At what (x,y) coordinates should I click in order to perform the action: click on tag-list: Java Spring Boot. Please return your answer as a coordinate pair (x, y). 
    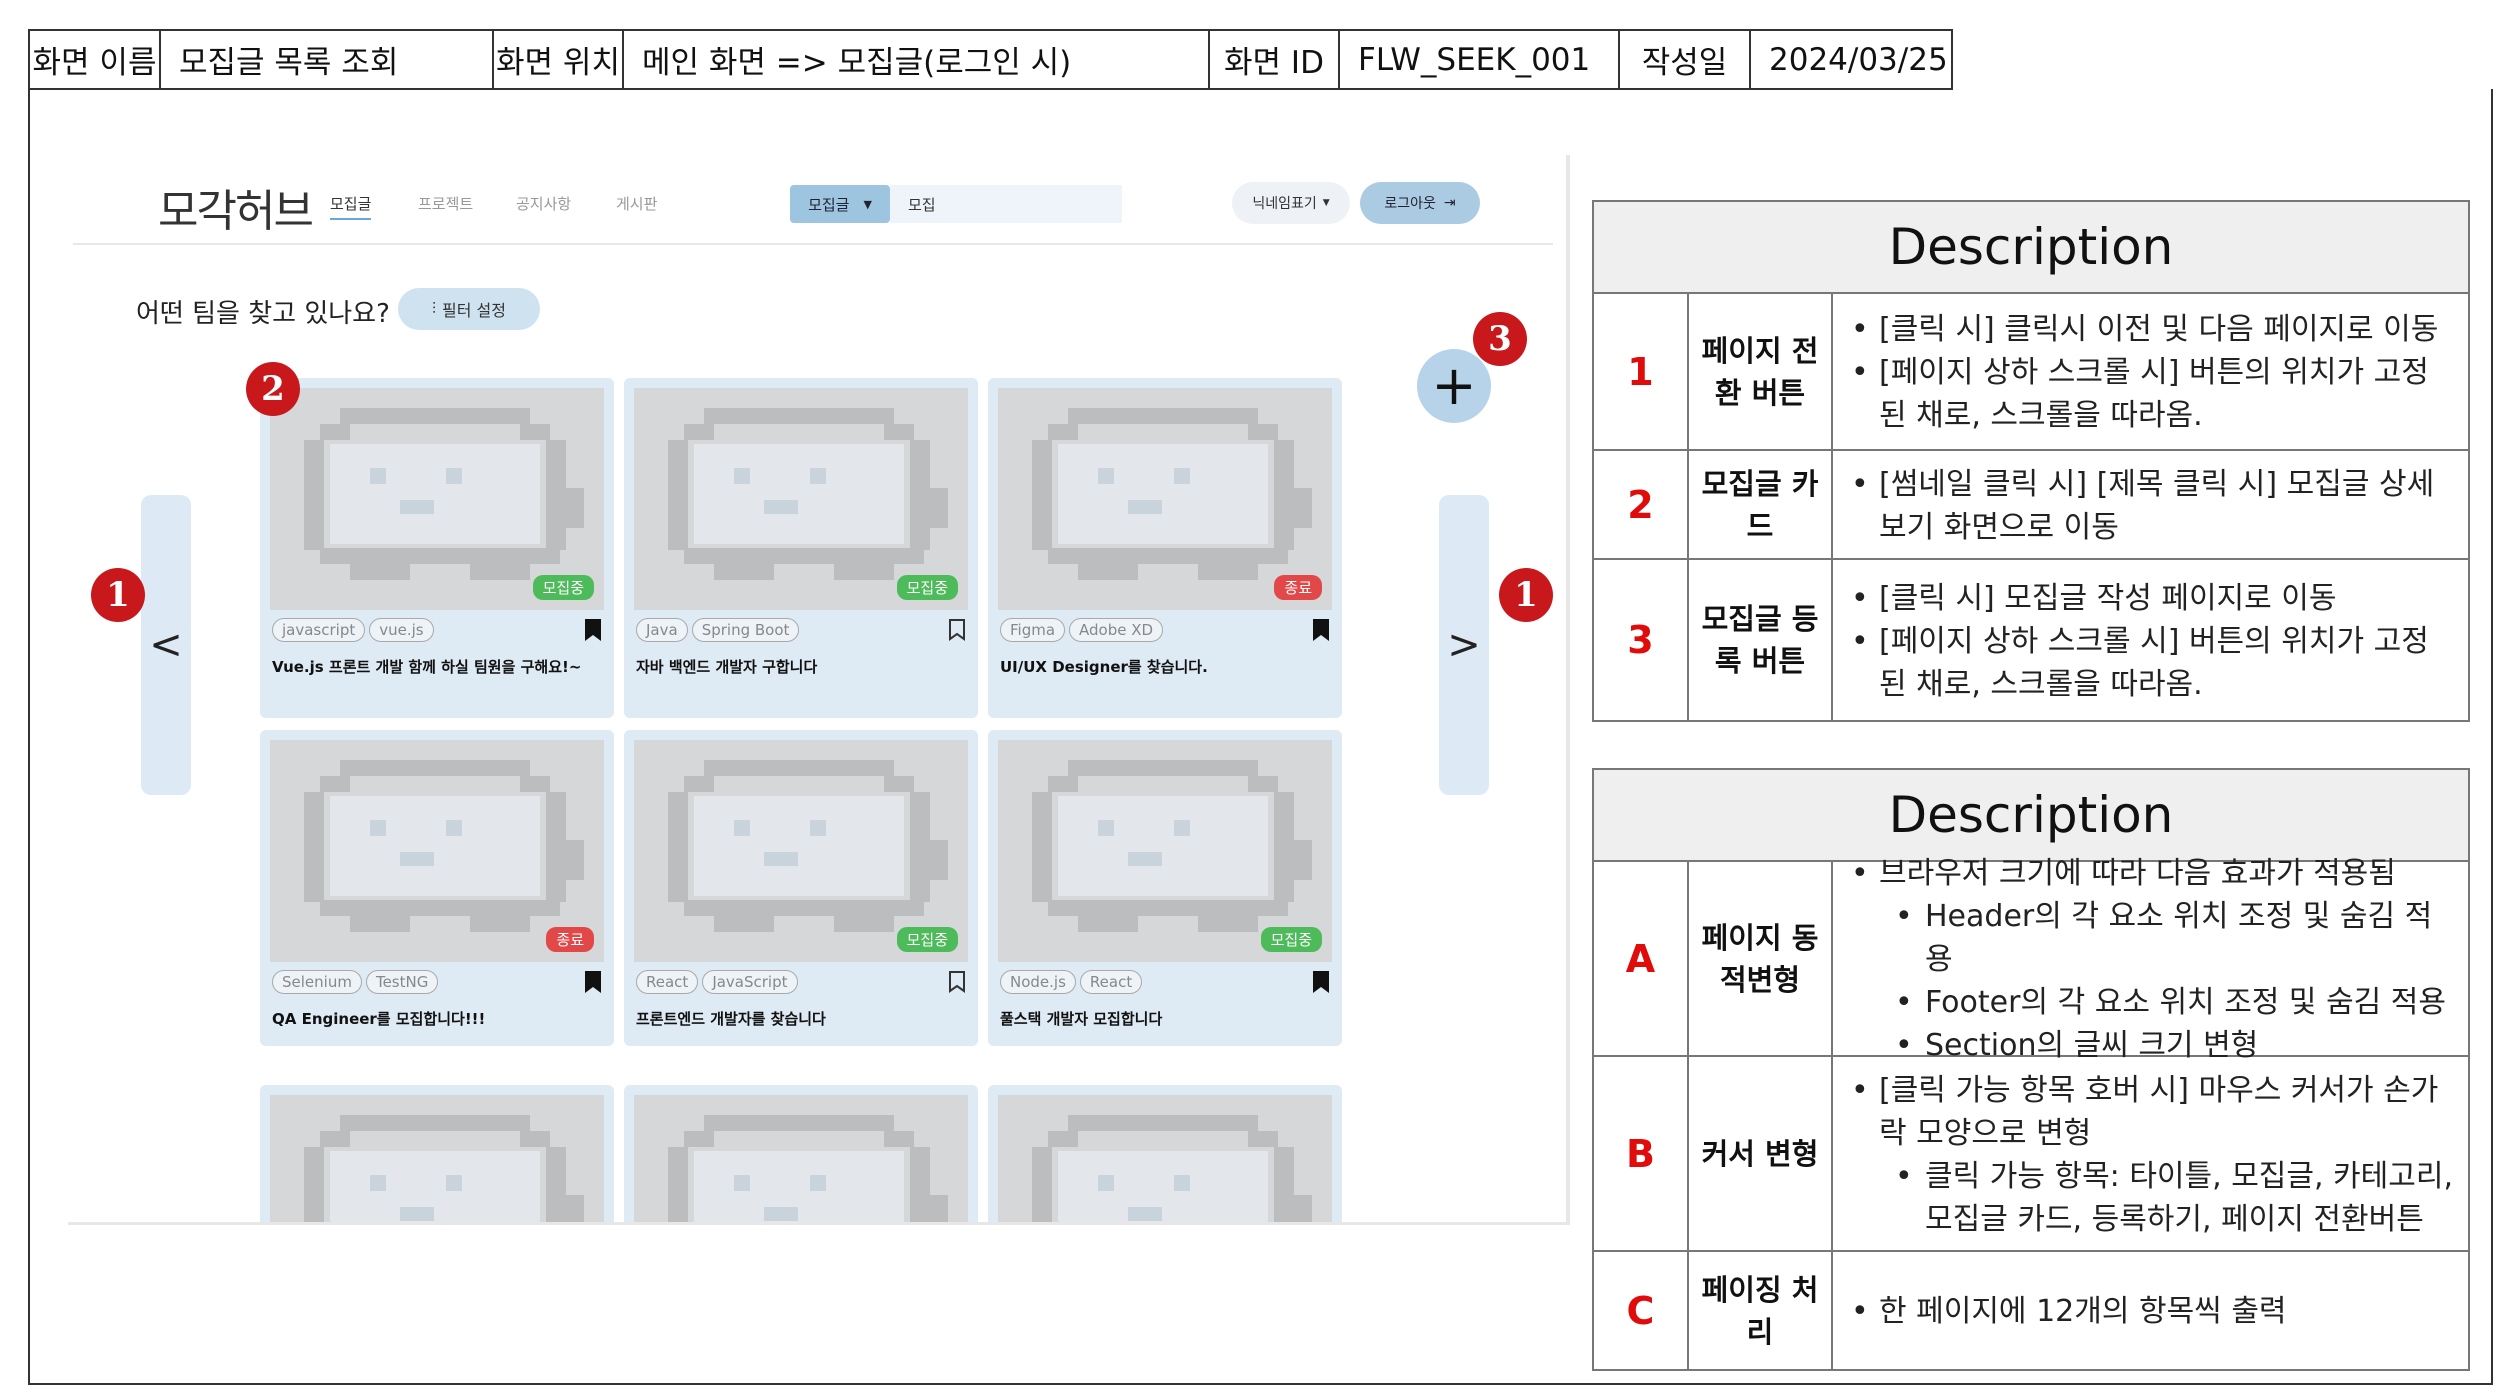
    Looking at the image, I should click on (718, 630).